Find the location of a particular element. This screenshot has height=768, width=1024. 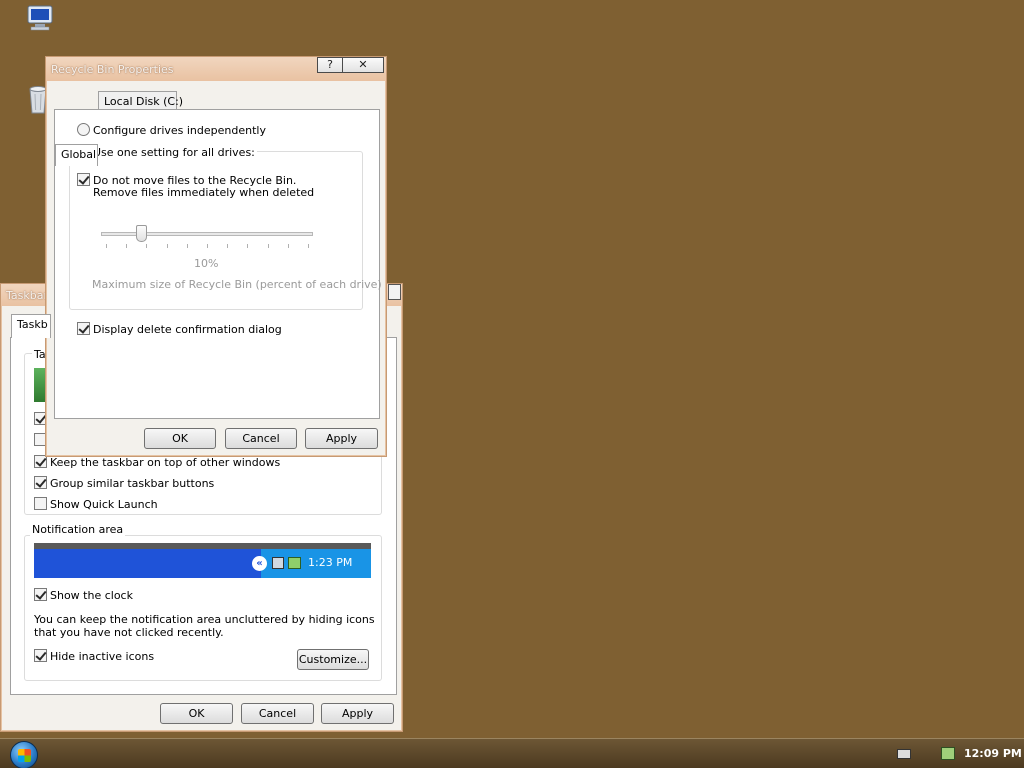

slider-ticks is located at coordinates (207, 246).